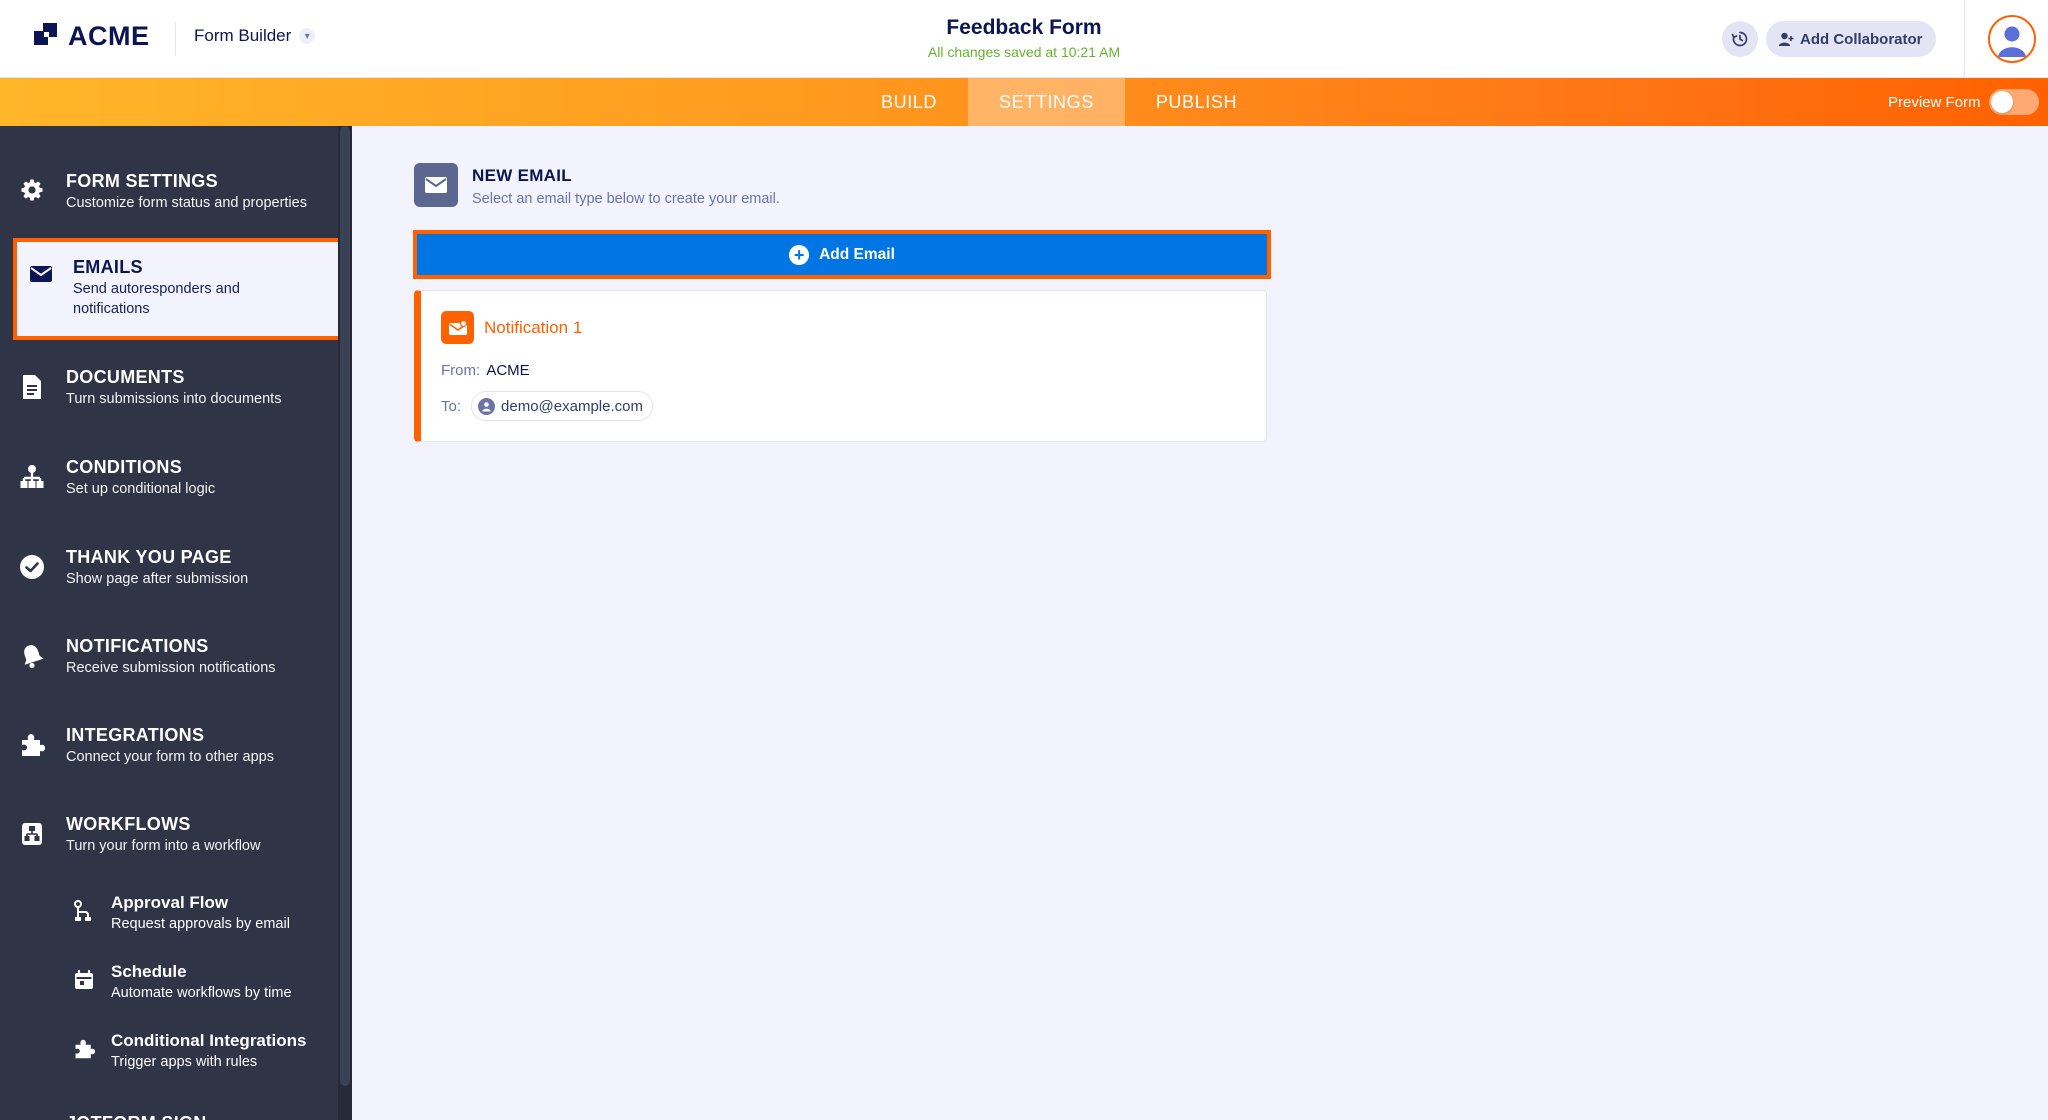  Describe the element at coordinates (149, 557) in the screenshot. I see `sidebar-item-title: THANK YOU PAGE` at that location.